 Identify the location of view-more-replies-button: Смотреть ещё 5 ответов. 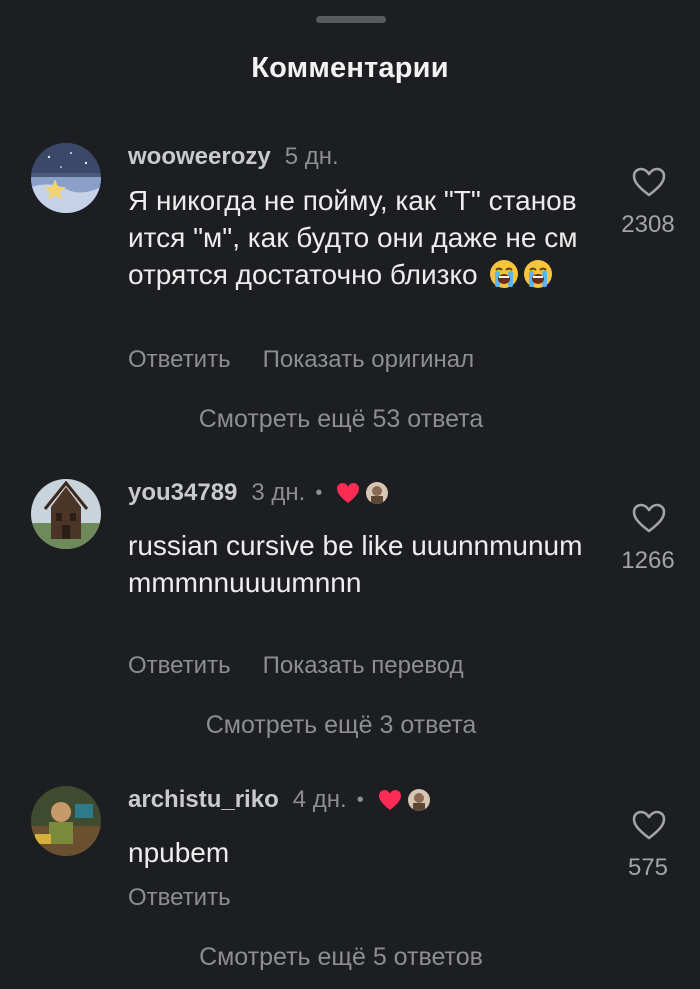
(341, 957).